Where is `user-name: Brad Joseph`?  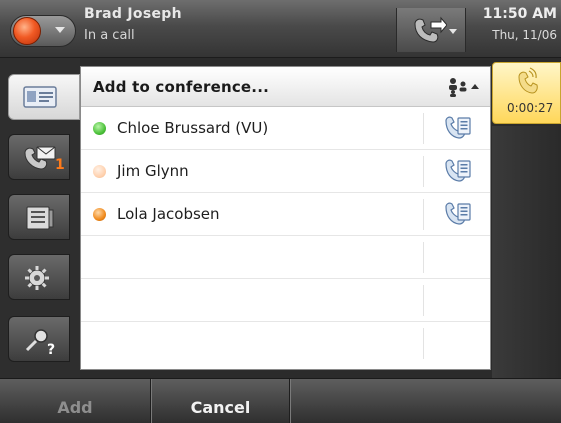 user-name: Brad Joseph is located at coordinates (133, 14).